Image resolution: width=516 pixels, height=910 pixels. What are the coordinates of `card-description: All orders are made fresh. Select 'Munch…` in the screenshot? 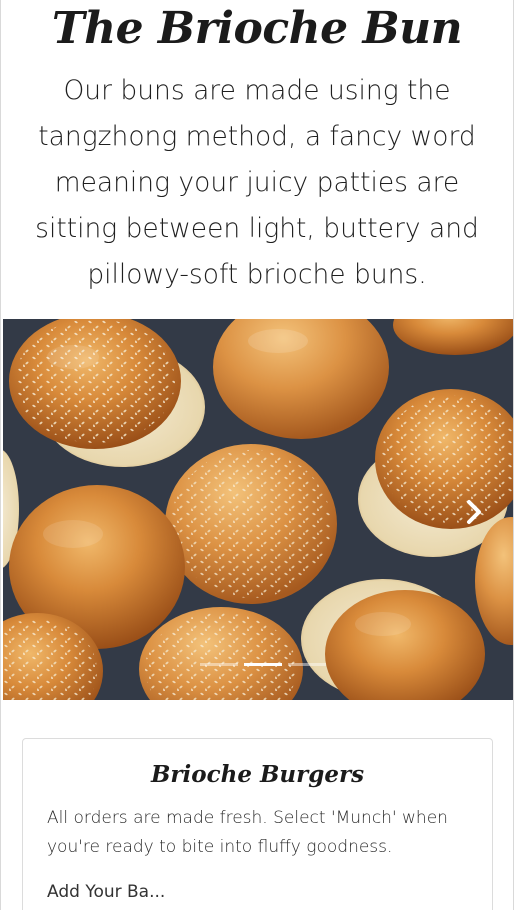 It's located at (247, 832).